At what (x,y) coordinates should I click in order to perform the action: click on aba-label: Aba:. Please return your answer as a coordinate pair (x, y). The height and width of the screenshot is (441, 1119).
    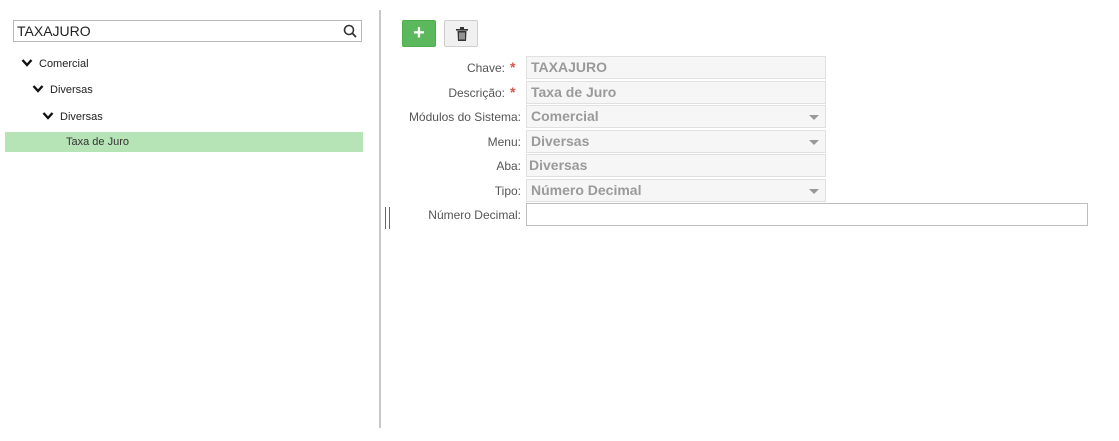
    Looking at the image, I should click on (508, 166).